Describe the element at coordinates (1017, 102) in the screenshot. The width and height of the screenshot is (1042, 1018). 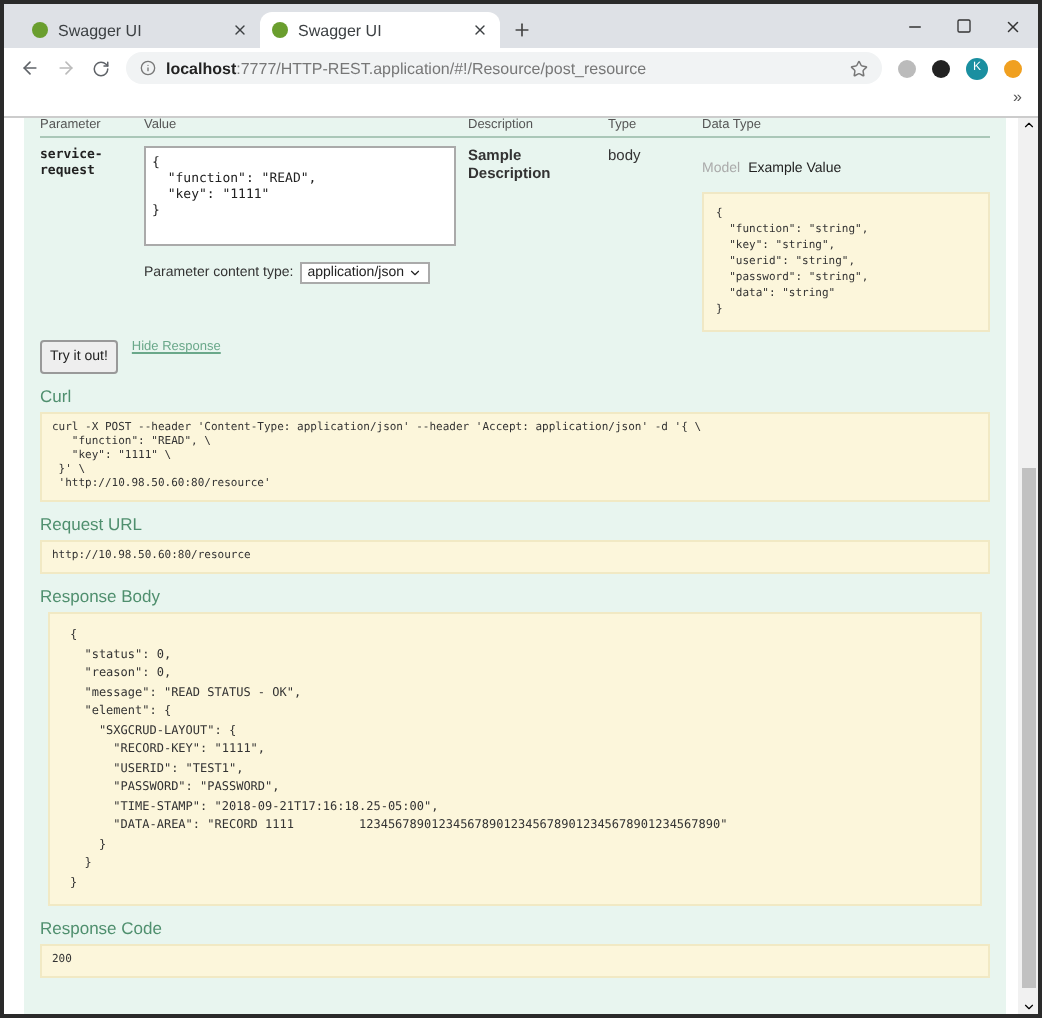
I see `bookmarks-more: »` at that location.